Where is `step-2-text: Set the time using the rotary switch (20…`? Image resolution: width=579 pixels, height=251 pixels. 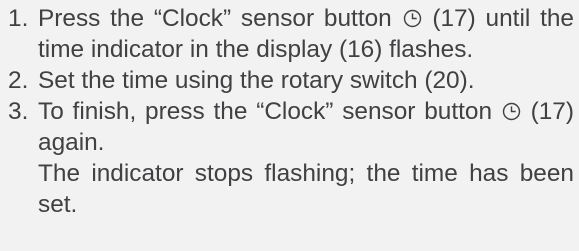 step-2-text: Set the time using the rotary switch (20… is located at coordinates (256, 80).